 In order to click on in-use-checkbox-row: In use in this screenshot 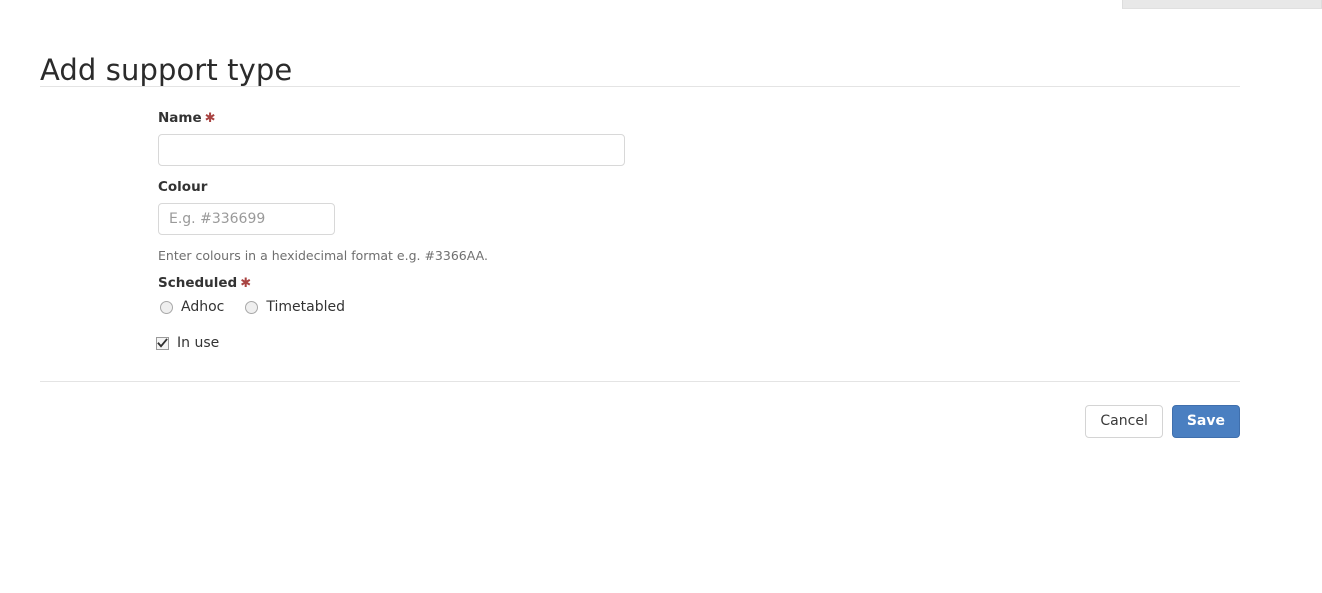, I will do `click(187, 343)`.